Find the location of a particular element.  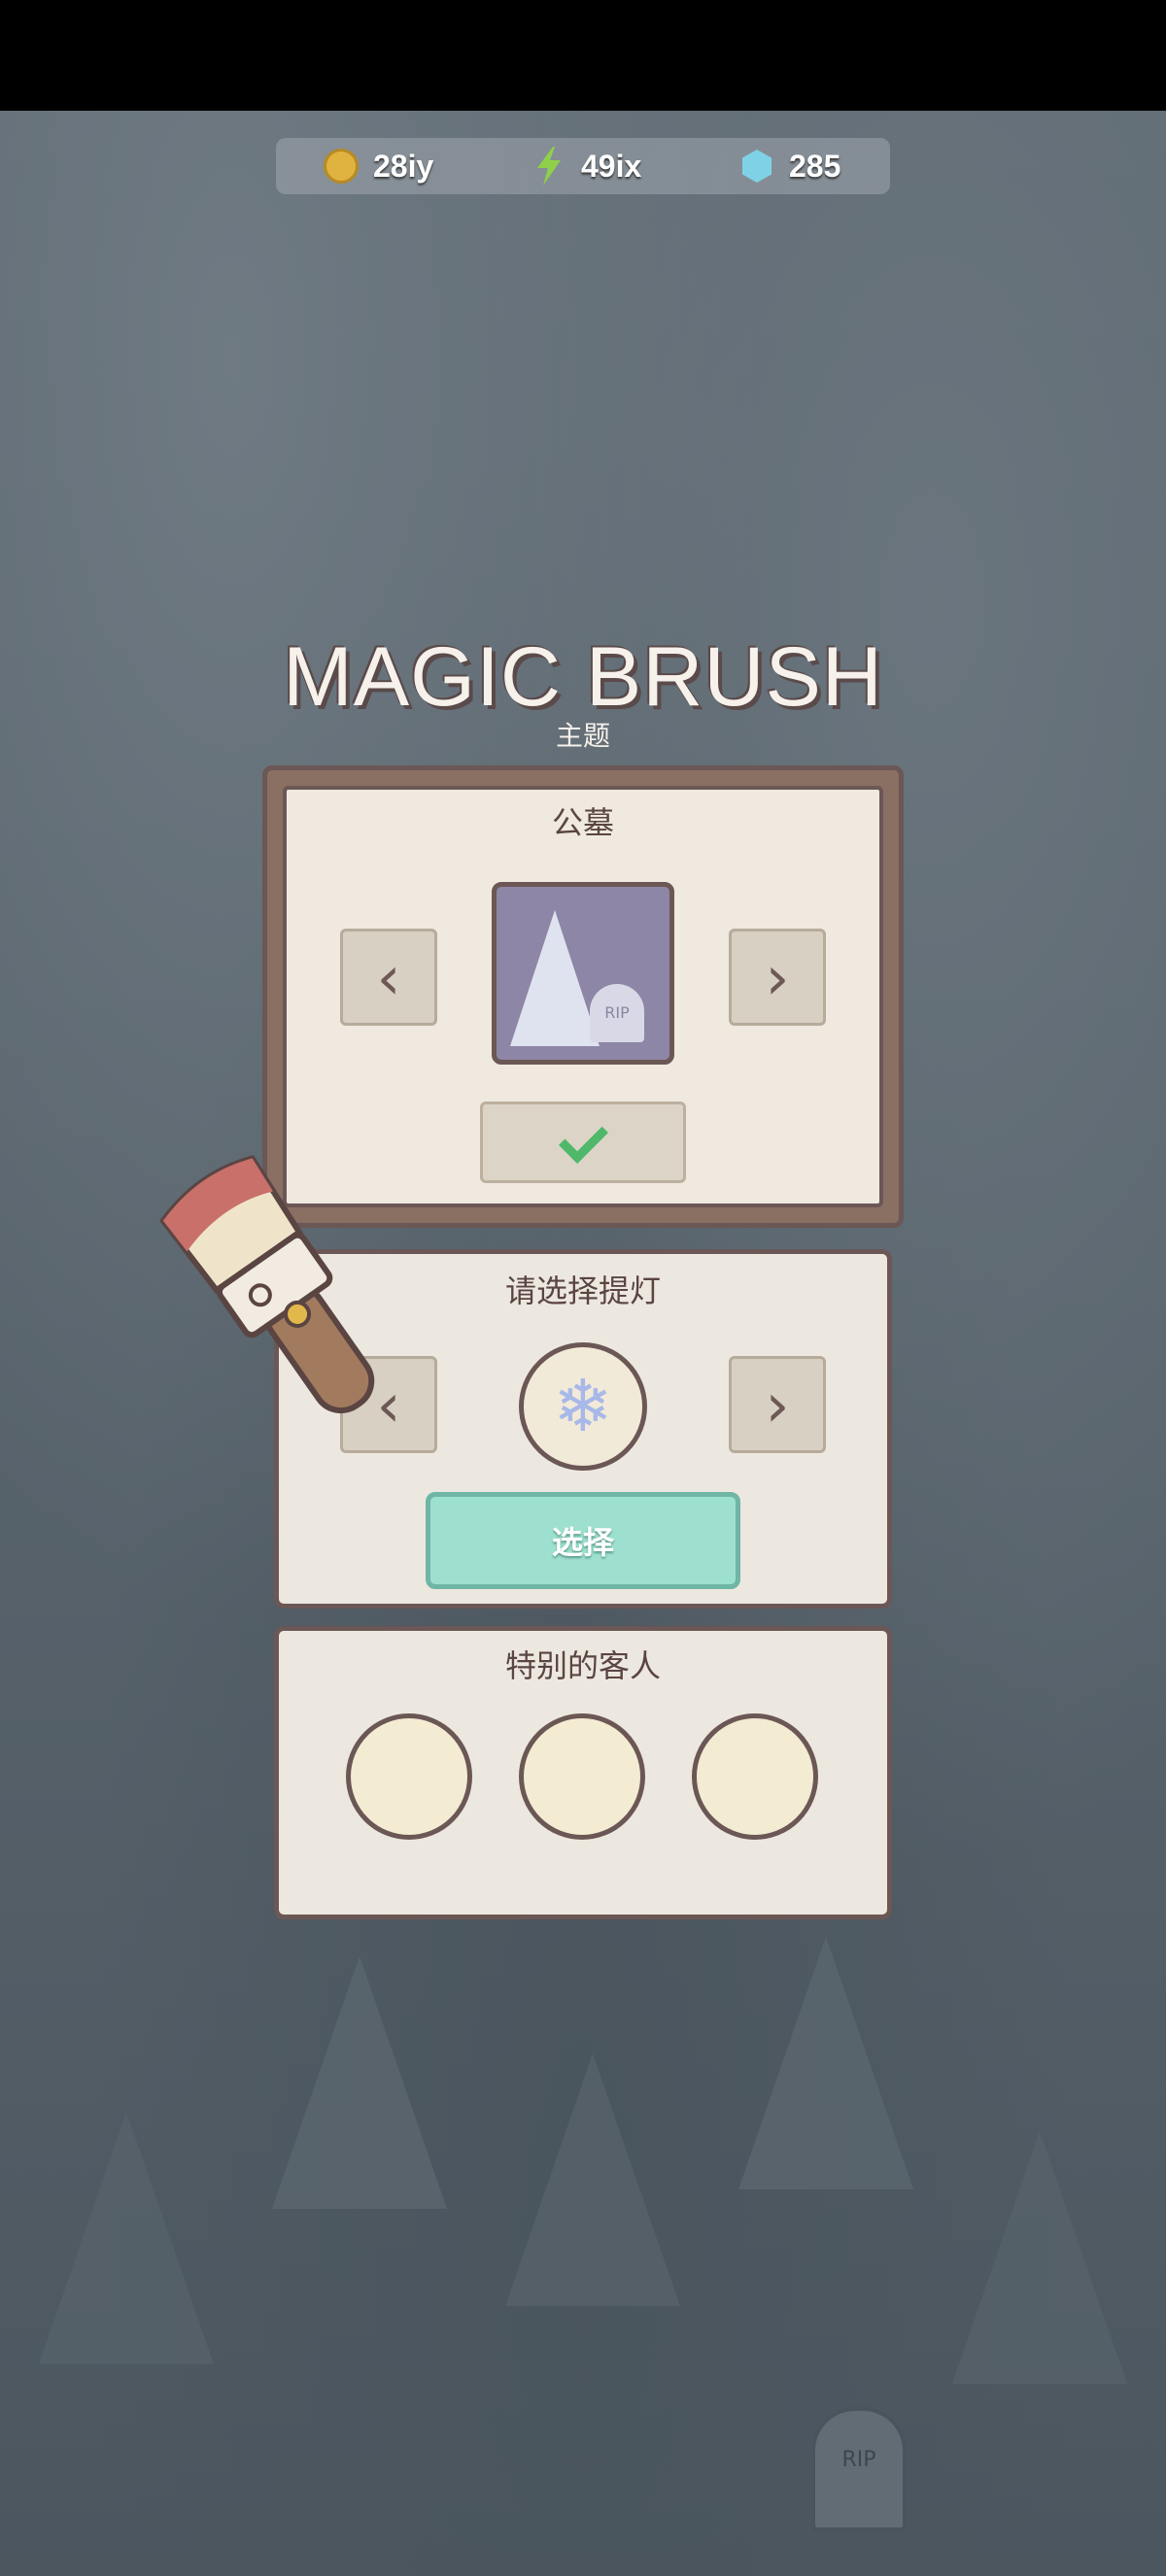

resource-bar: 28iy 49ix 285 is located at coordinates (583, 166).